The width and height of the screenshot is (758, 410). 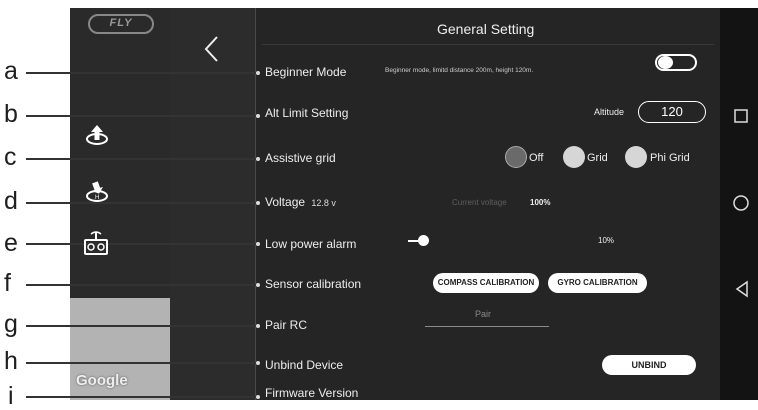 I want to click on leader-line-e, so click(x=142, y=244).